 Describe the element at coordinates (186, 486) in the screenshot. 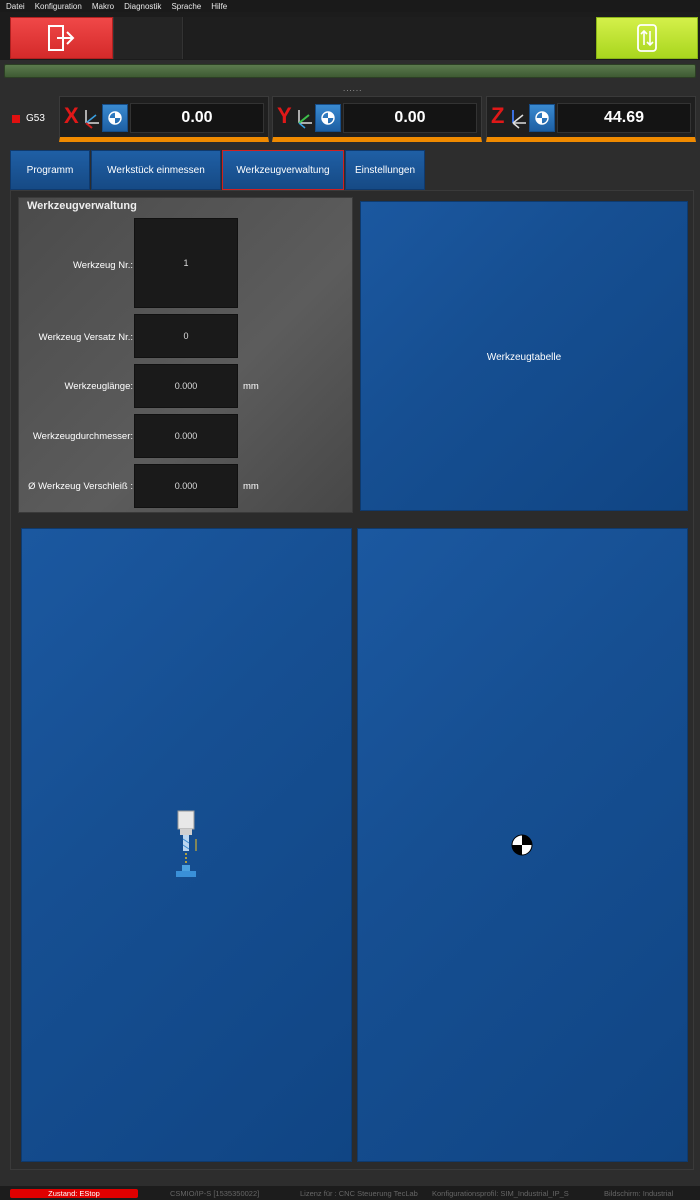

I see `tool-wear-field: 0.000` at that location.